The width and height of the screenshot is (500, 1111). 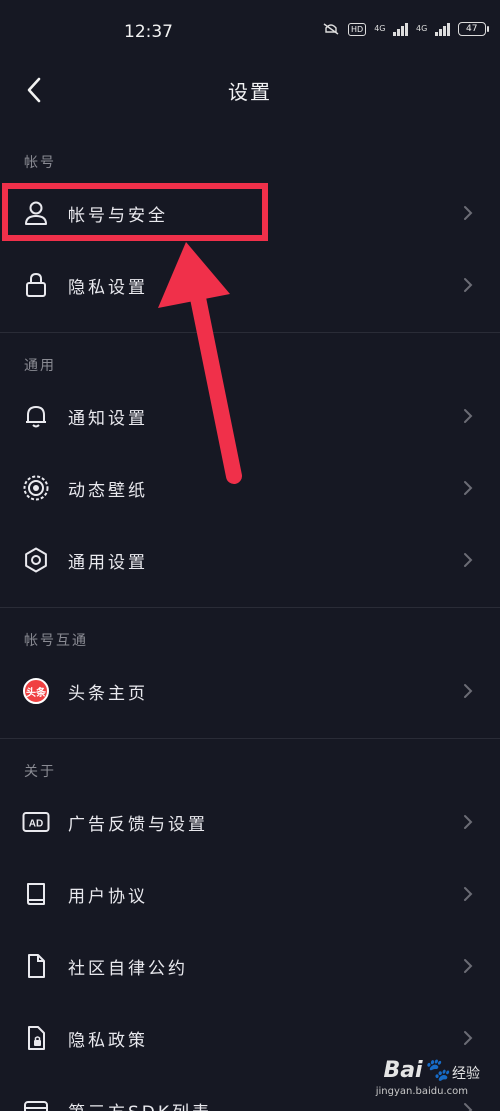 What do you see at coordinates (36, 416) in the screenshot?
I see `bell-icon` at bounding box center [36, 416].